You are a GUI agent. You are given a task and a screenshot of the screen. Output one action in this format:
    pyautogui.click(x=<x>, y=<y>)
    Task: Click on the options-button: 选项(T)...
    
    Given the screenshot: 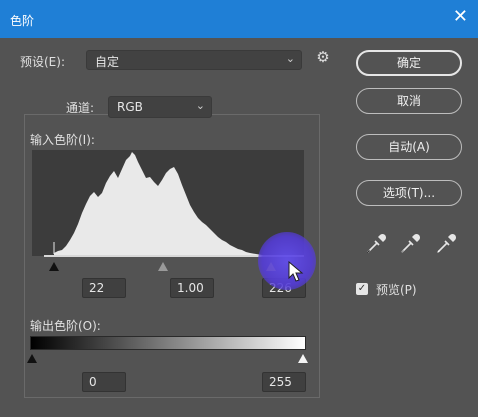 What is the action you would take?
    pyautogui.click(x=409, y=193)
    